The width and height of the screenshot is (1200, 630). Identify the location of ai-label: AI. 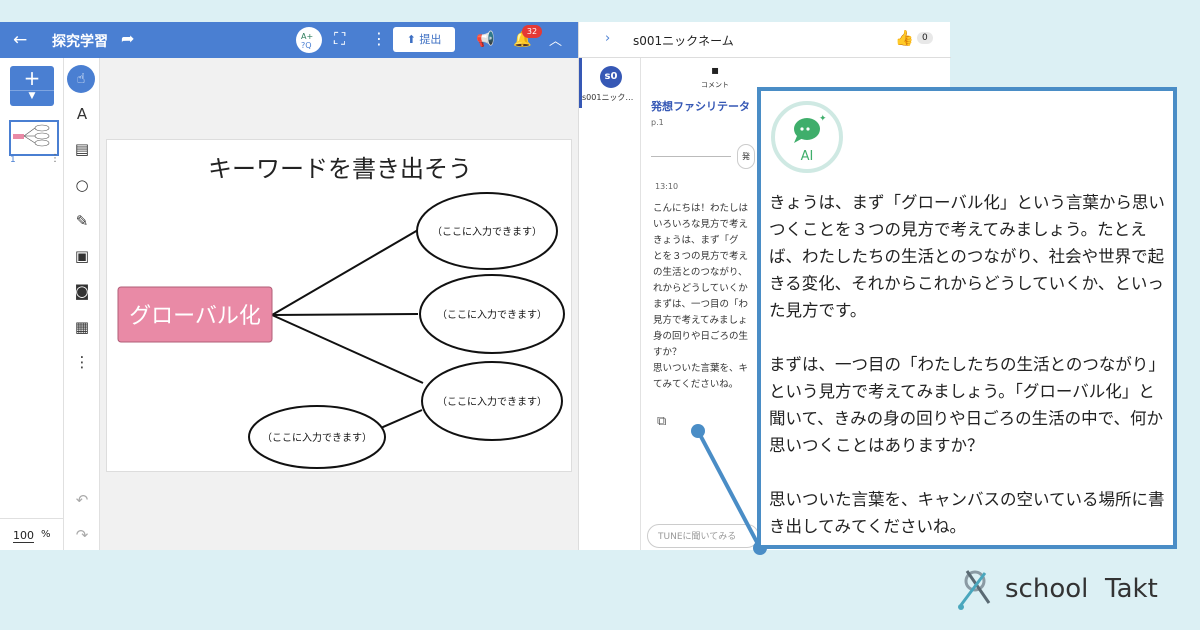
(807, 156).